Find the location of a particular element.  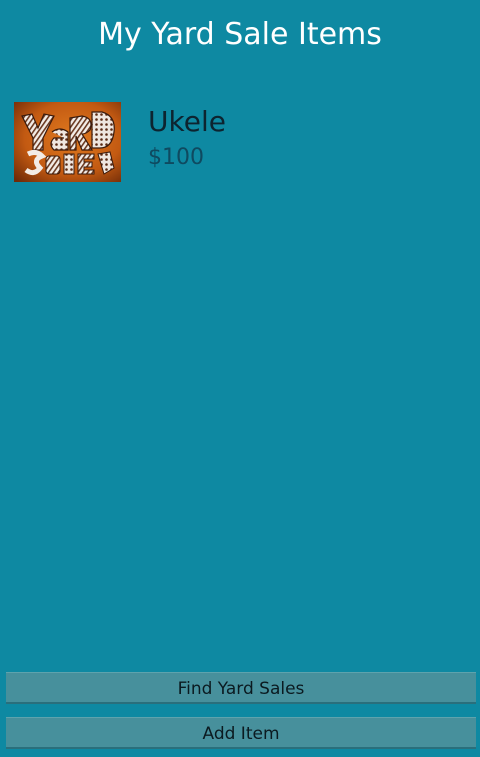

items-list: Ukele $100 is located at coordinates (240, 142).